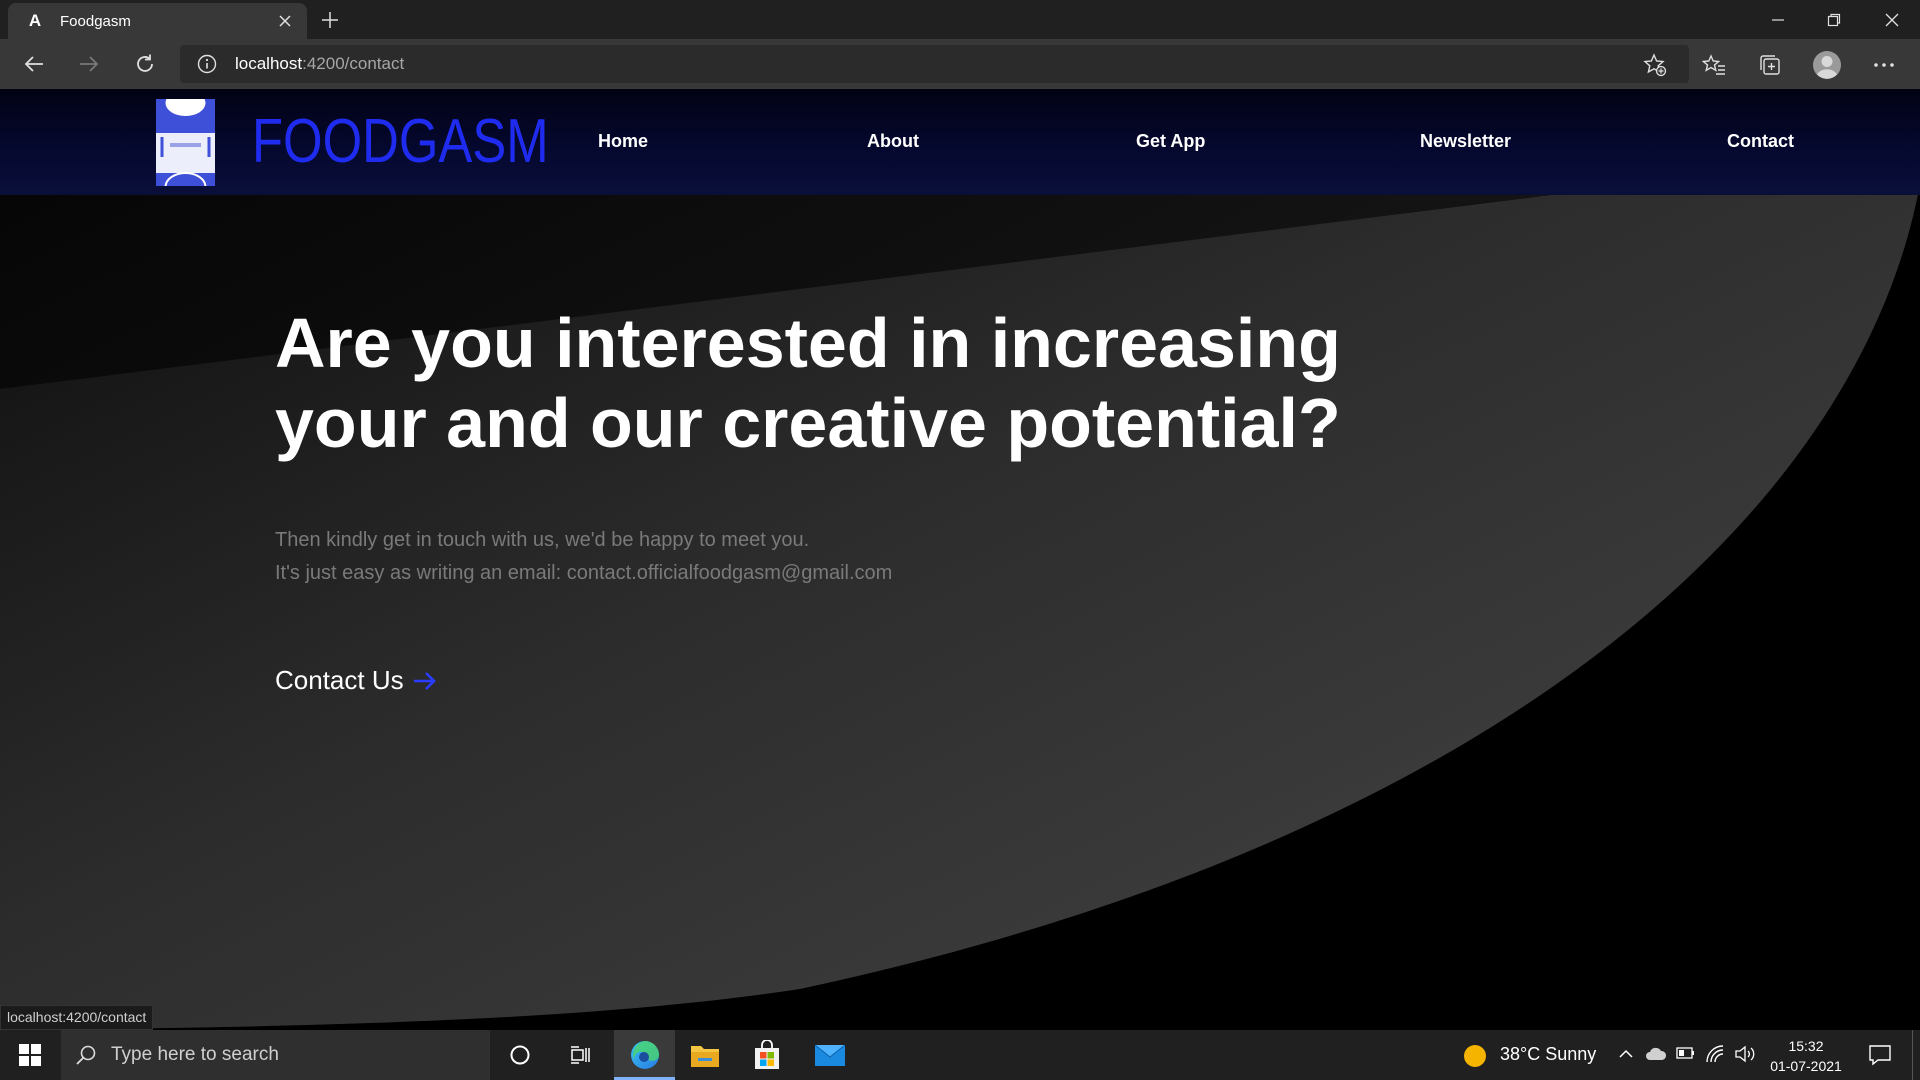  I want to click on profile-avatar-icon, so click(1827, 65).